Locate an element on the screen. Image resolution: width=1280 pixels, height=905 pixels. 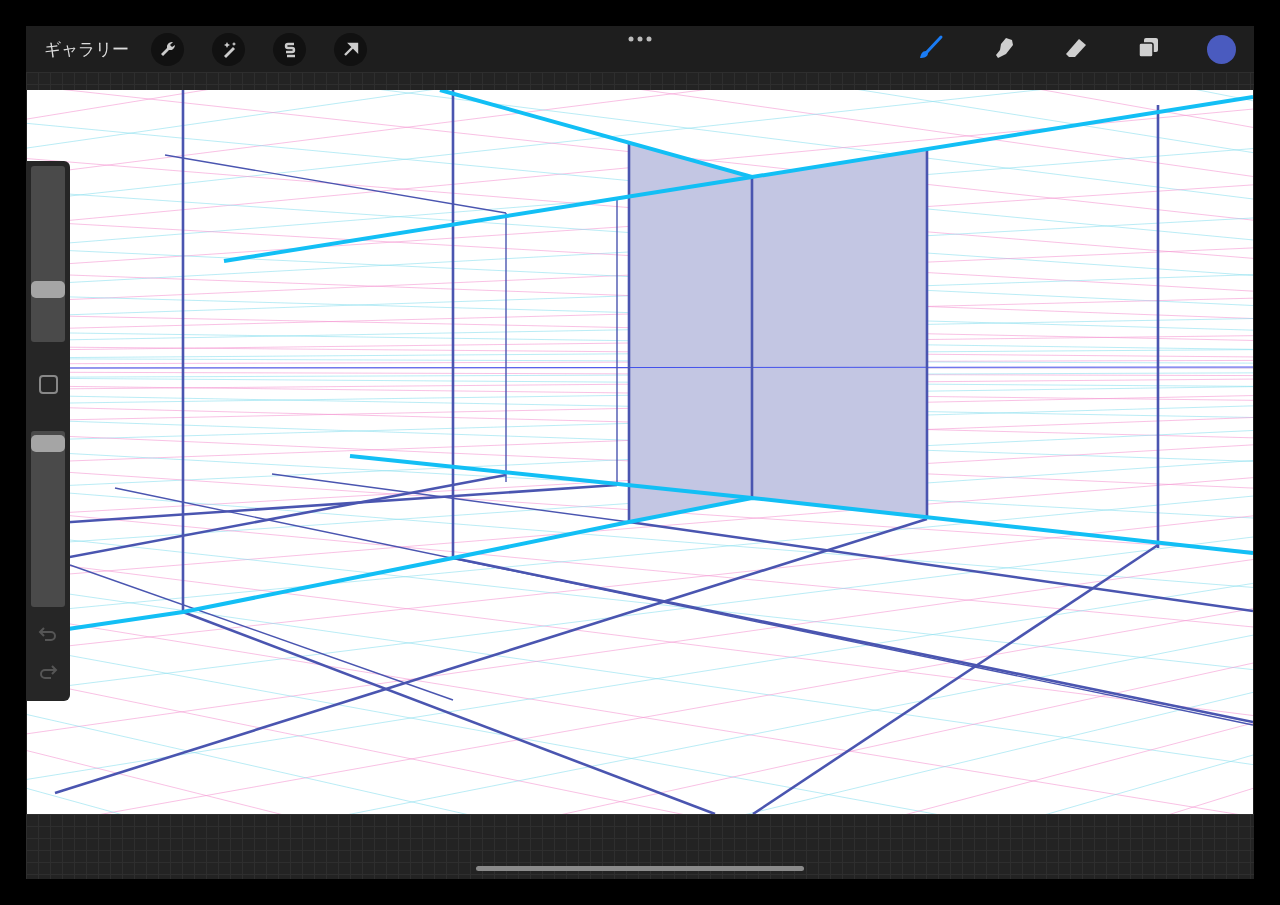
brush-size-slider is located at coordinates (48, 254).